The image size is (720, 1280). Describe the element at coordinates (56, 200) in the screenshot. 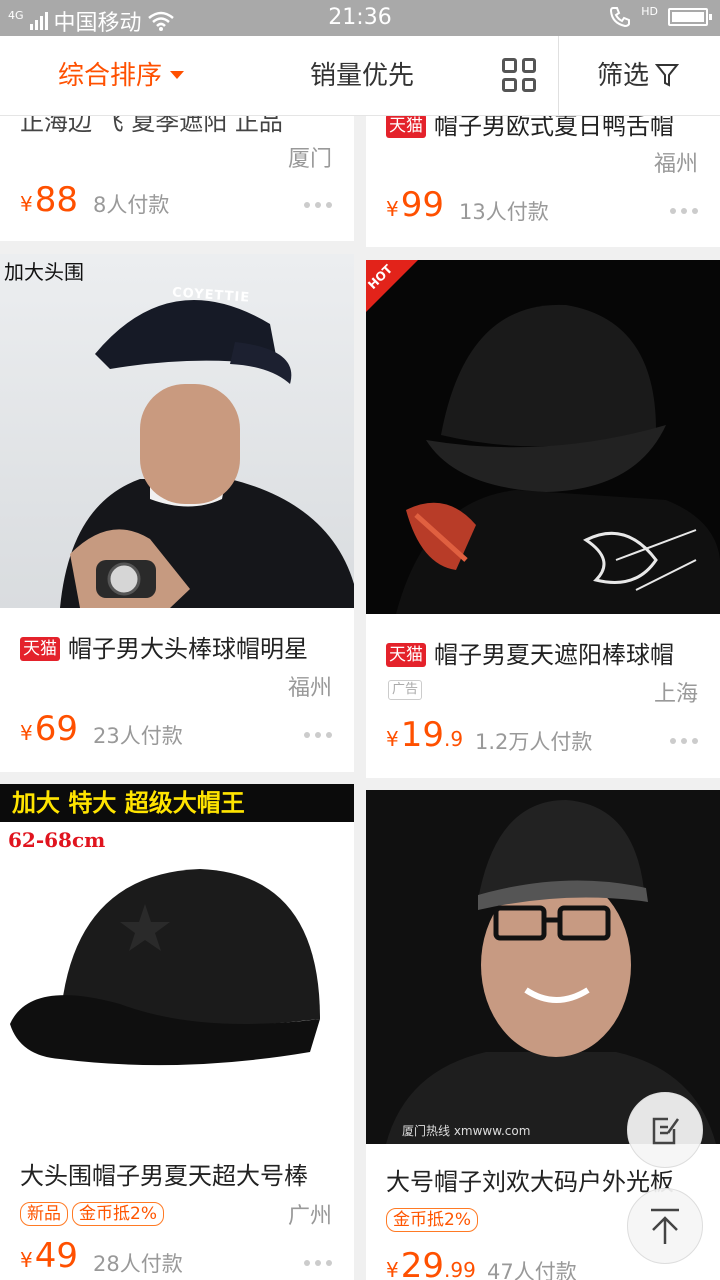

I see `price-value: 88` at that location.